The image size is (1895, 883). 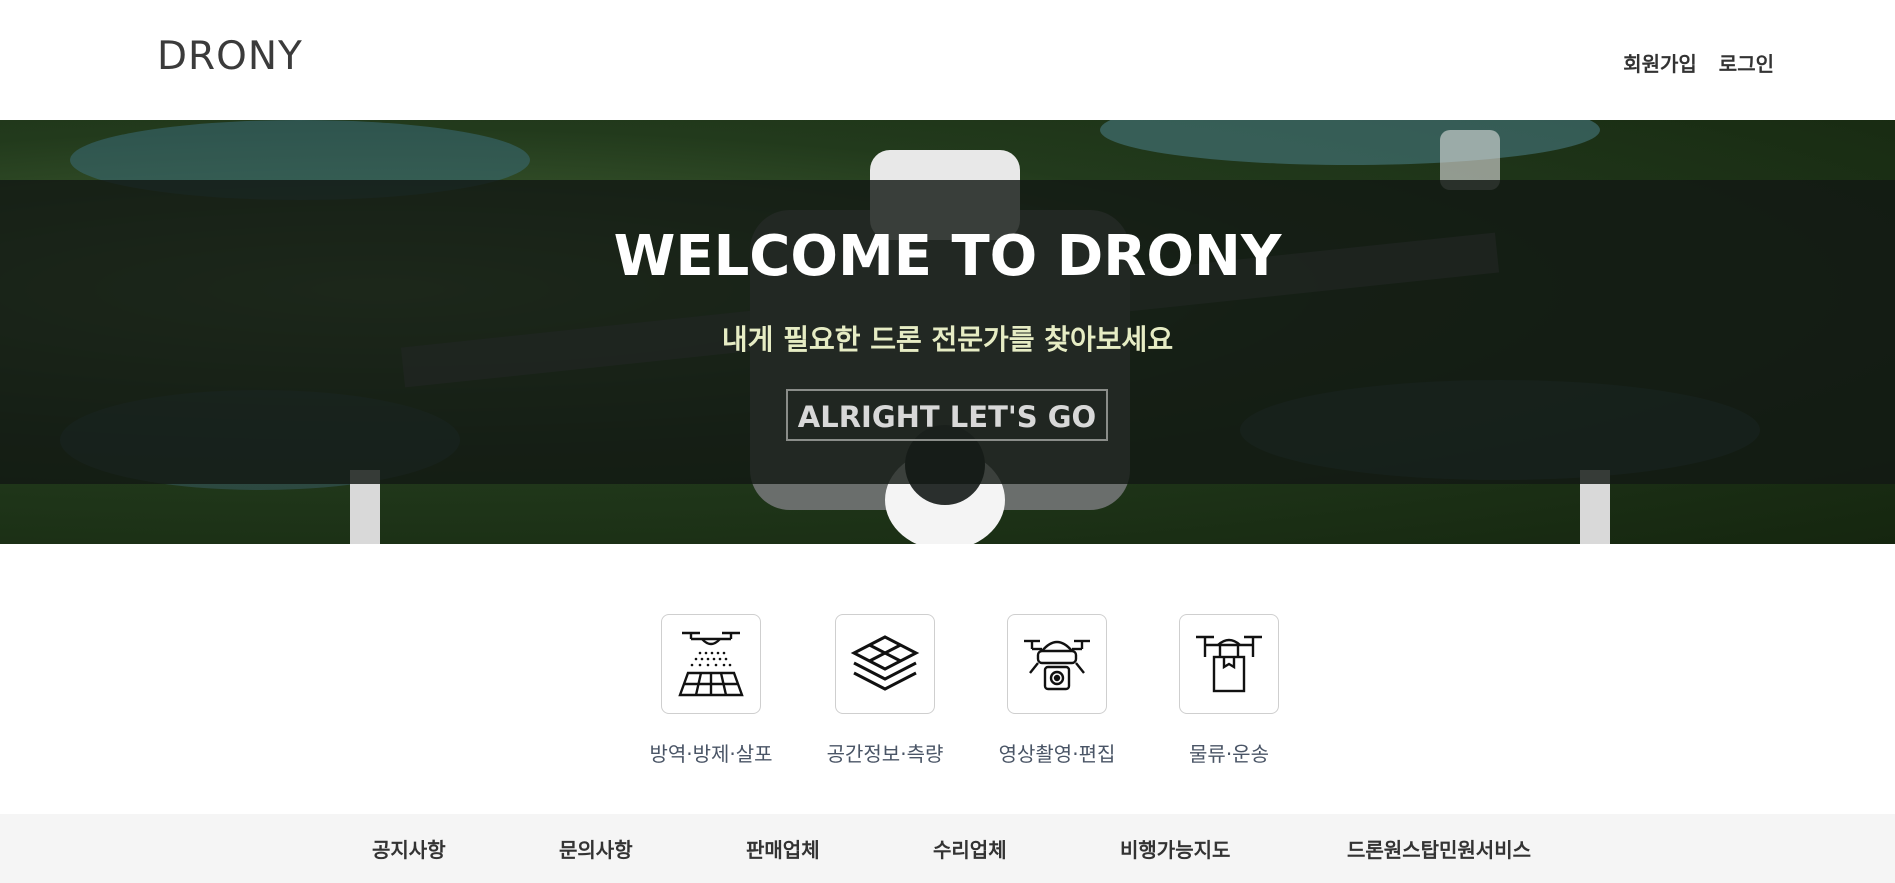 What do you see at coordinates (885, 754) in the screenshot?
I see `service-label: 공간정보·측량` at bounding box center [885, 754].